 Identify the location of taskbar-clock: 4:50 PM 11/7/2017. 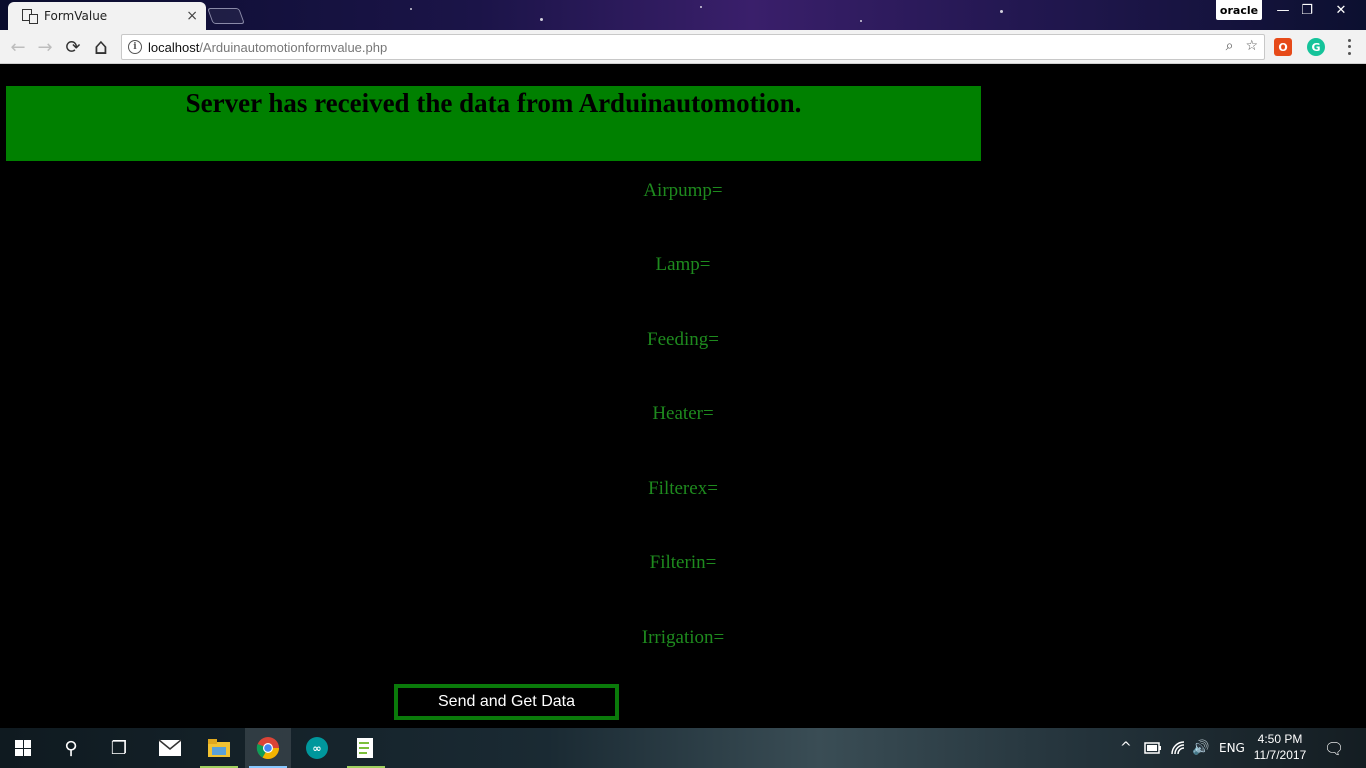
(1280, 747).